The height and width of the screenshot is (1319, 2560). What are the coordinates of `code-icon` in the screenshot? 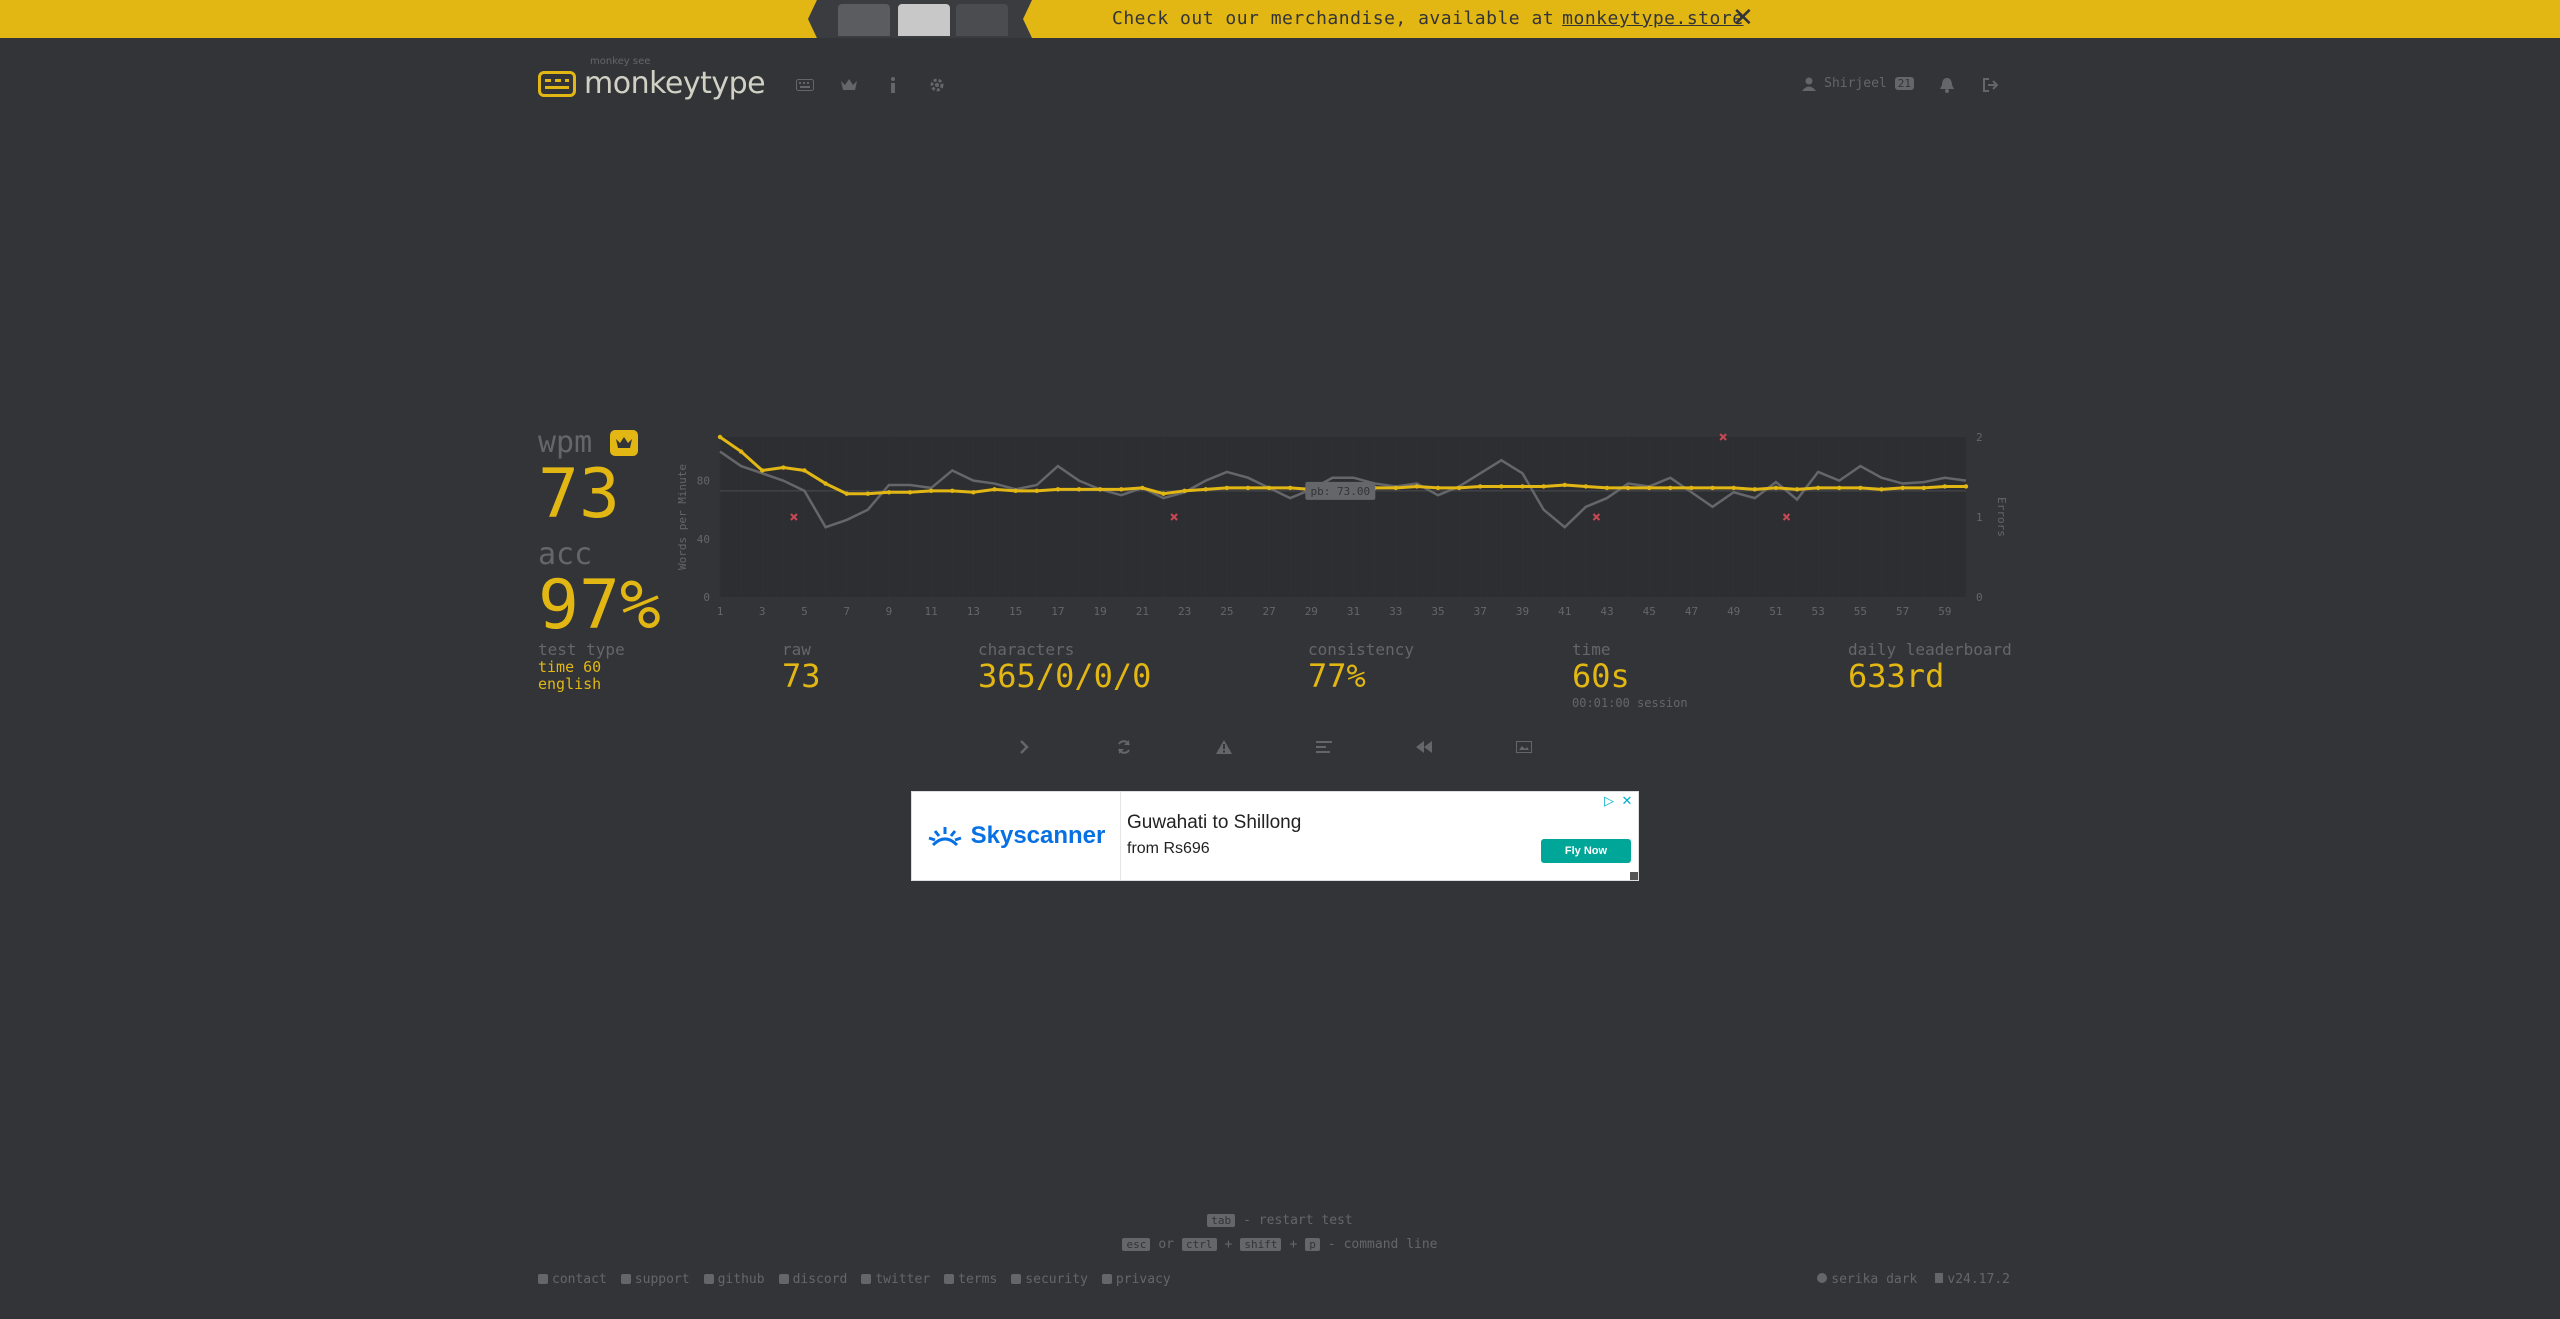 It's located at (708, 1279).